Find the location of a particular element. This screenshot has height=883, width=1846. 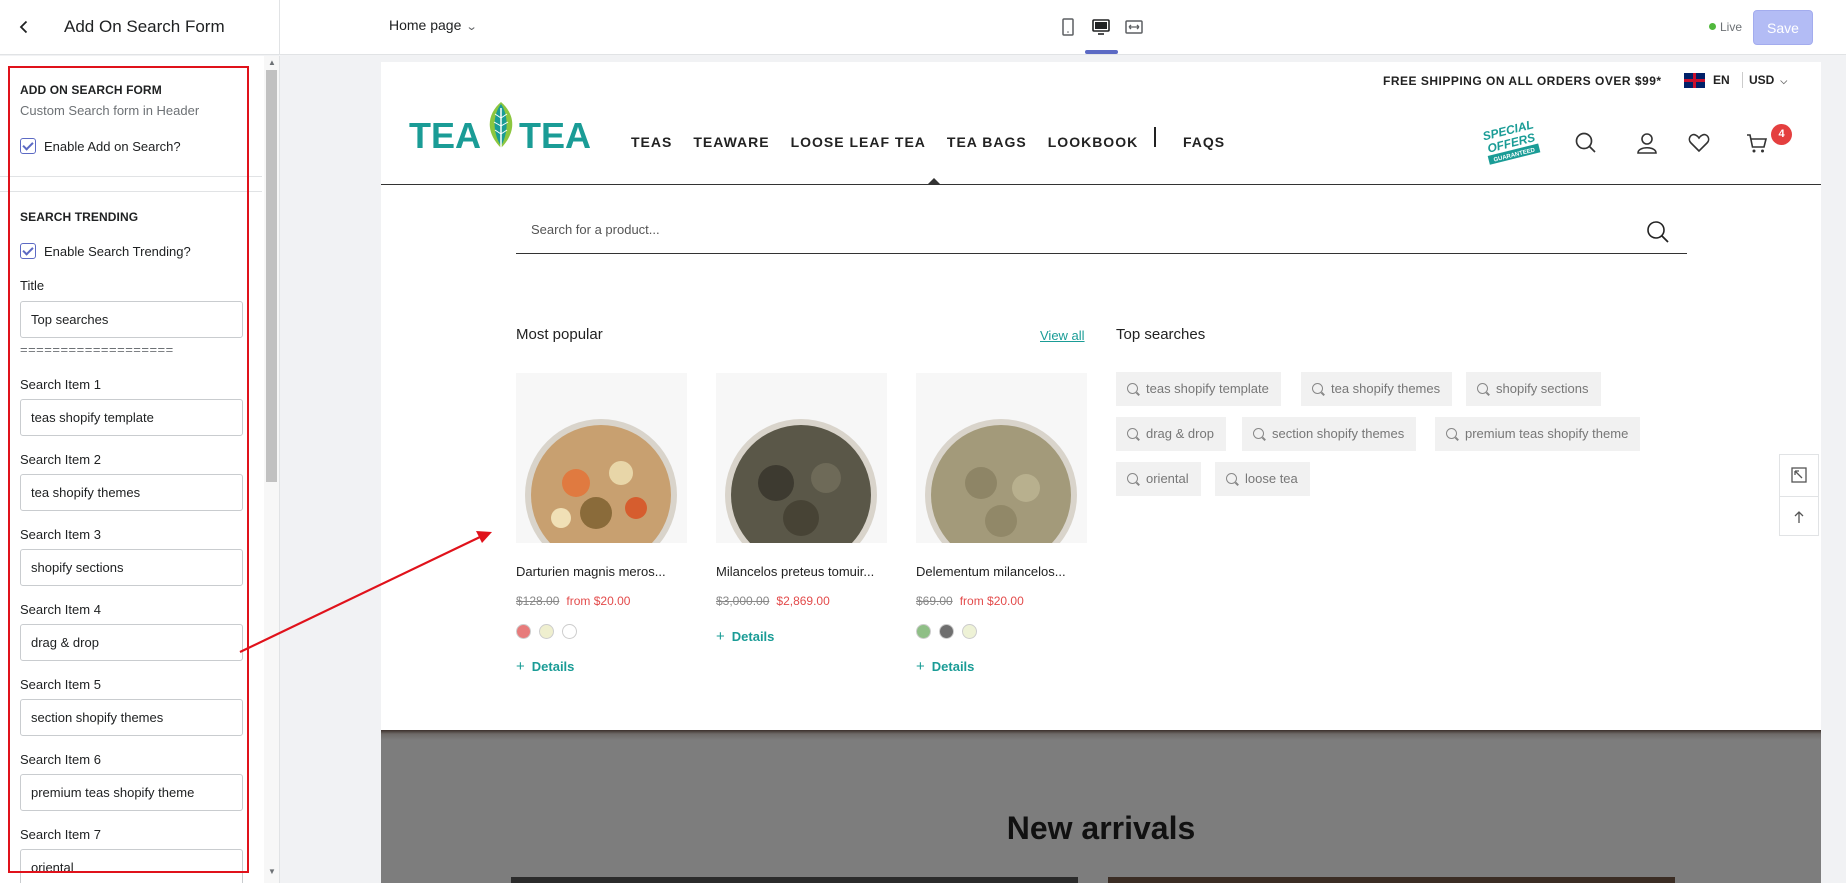

search-tag: tea shopify themes is located at coordinates (1377, 389).